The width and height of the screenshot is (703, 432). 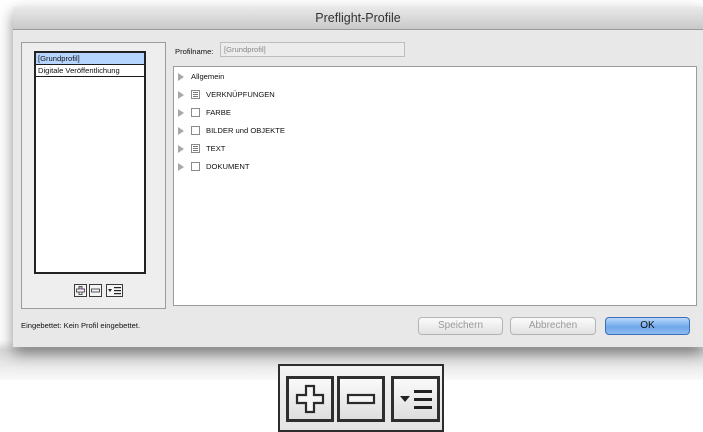 I want to click on magnified-new-profile-button, so click(x=310, y=399).